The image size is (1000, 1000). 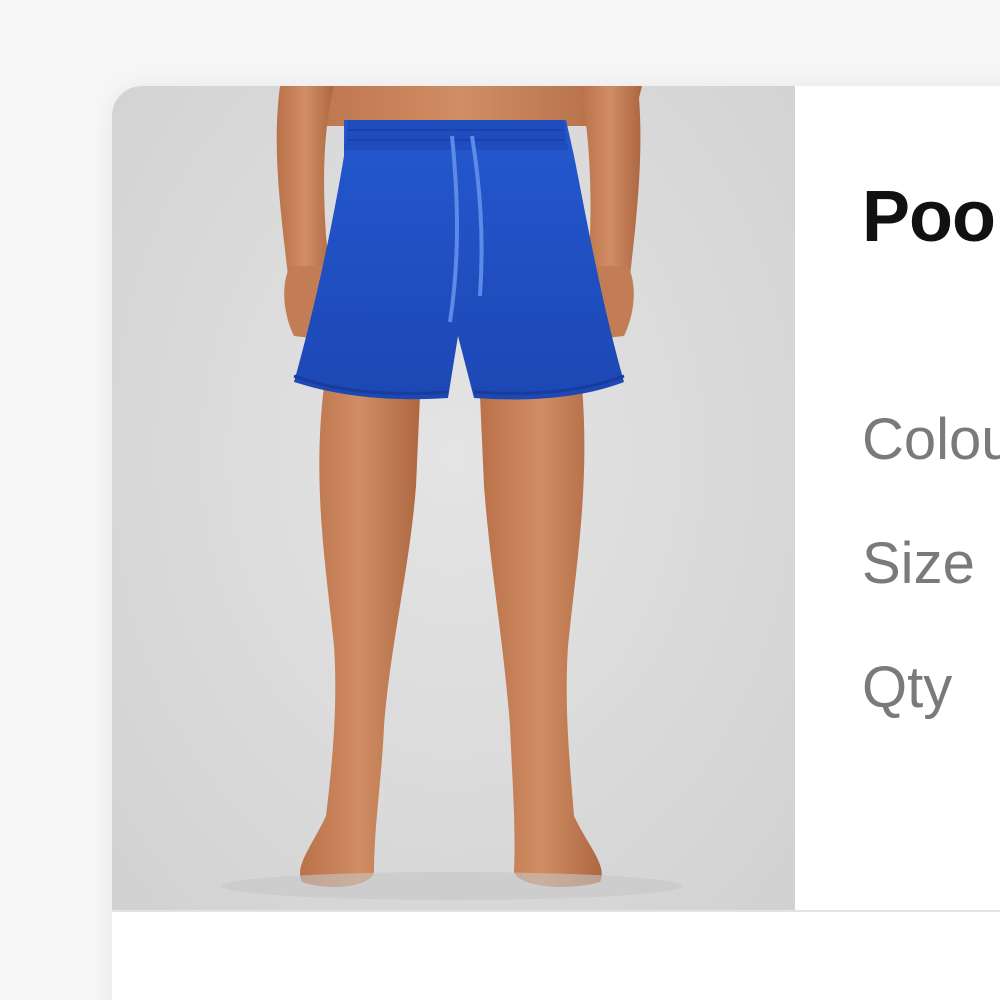 What do you see at coordinates (907, 687) in the screenshot?
I see `qty-label: Qty` at bounding box center [907, 687].